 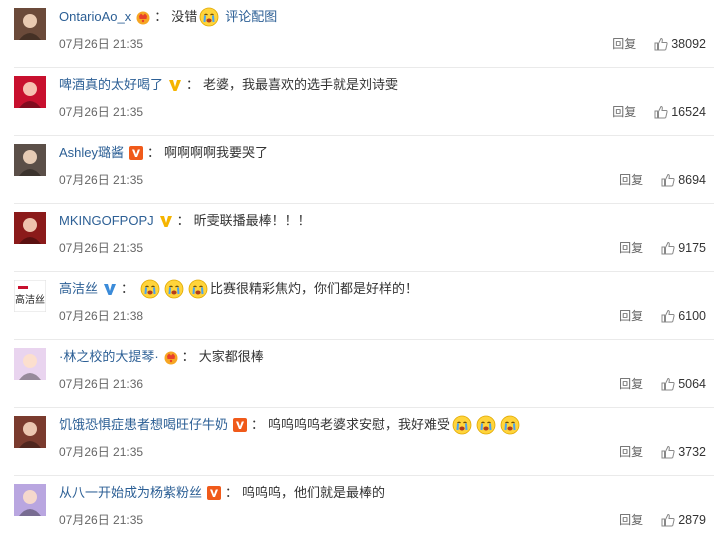 What do you see at coordinates (252, 220) in the screenshot?
I see `comment-text: 昕雯联播最棒！！！` at bounding box center [252, 220].